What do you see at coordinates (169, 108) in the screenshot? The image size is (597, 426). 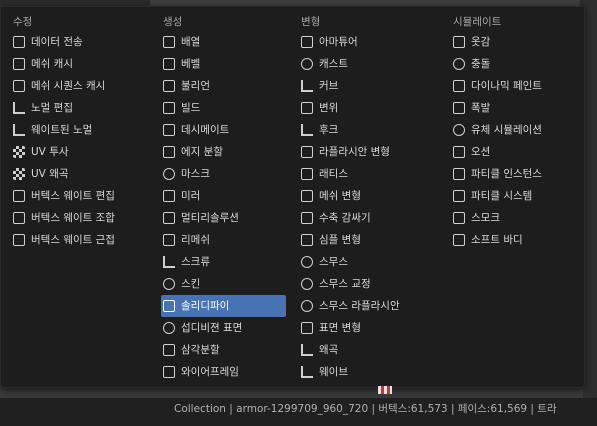 I see `build-icon` at bounding box center [169, 108].